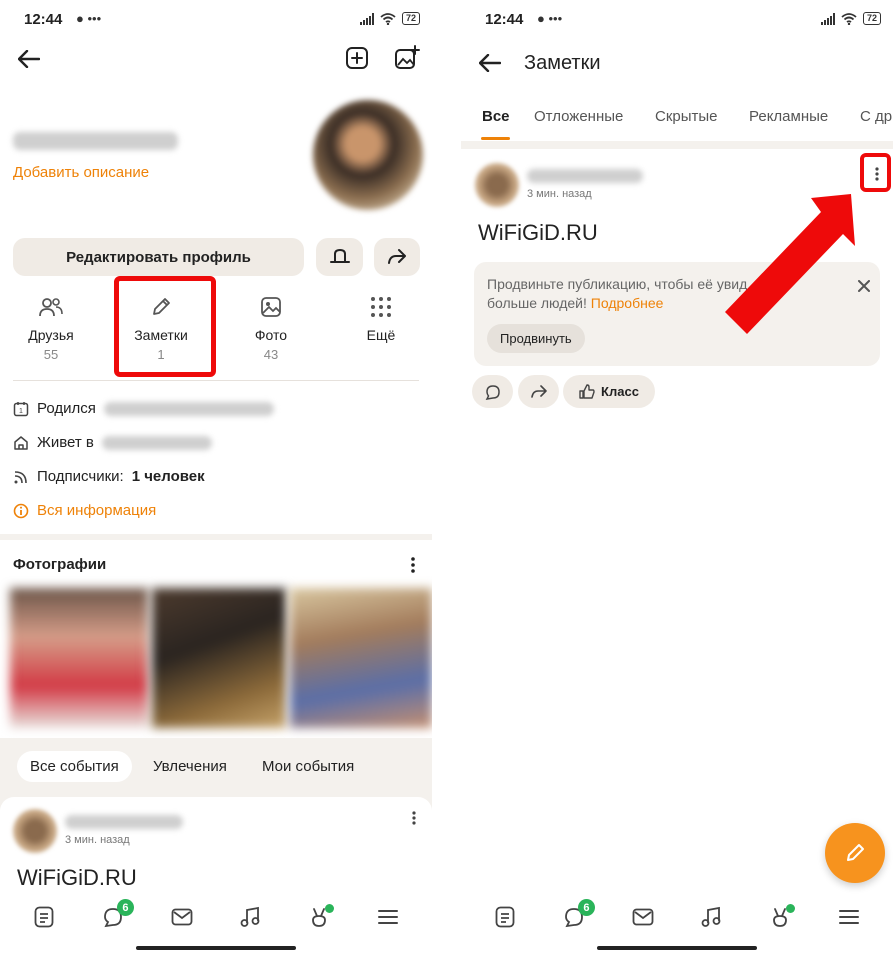 Image resolution: width=893 pixels, height=960 pixels. I want to click on tab-ads: Рекламные, so click(788, 116).